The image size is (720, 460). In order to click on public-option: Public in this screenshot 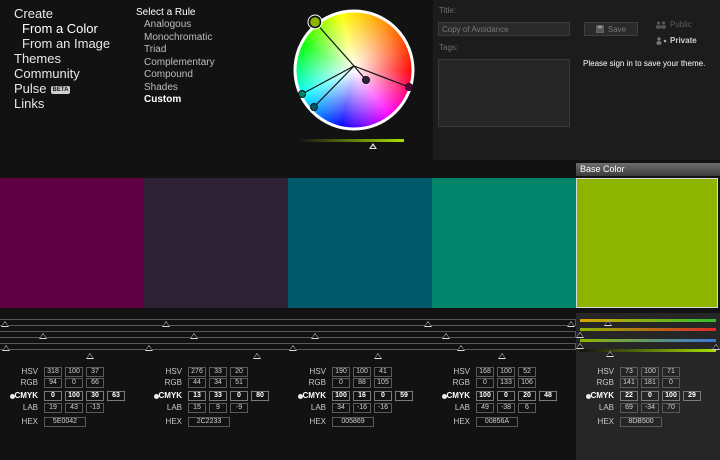, I will do `click(673, 24)`.